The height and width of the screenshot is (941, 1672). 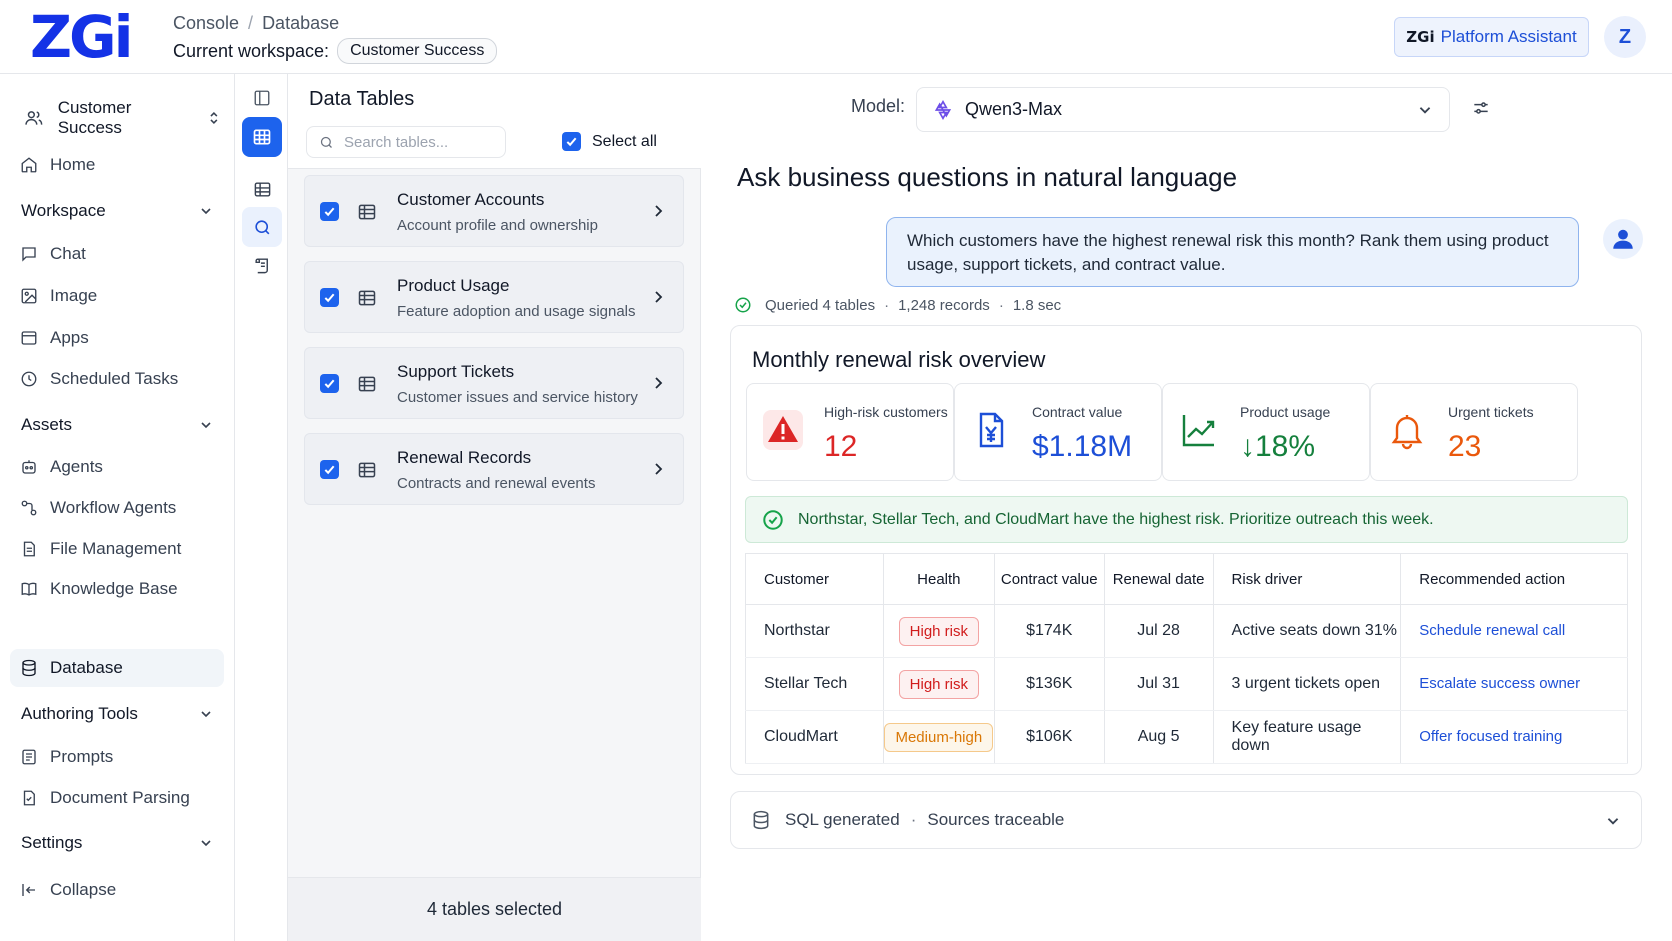 I want to click on table-name: Renewal Records, so click(x=464, y=457).